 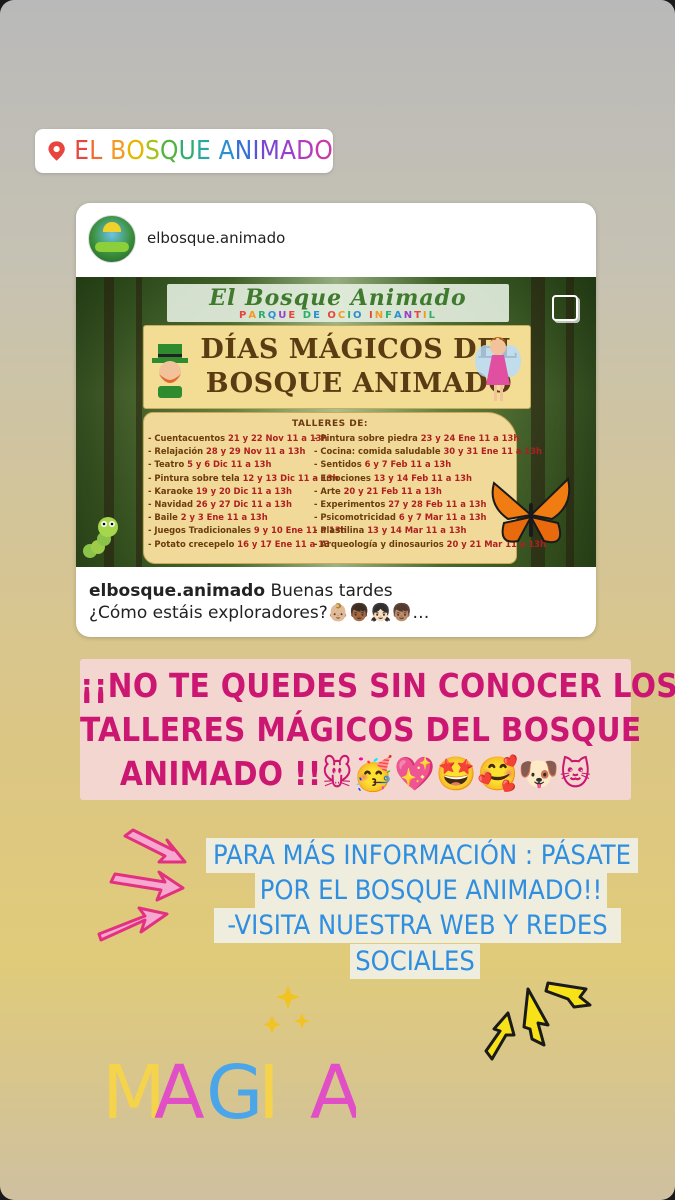 I want to click on location-name: EL BOSQUE ANIMADO, so click(x=203, y=151).